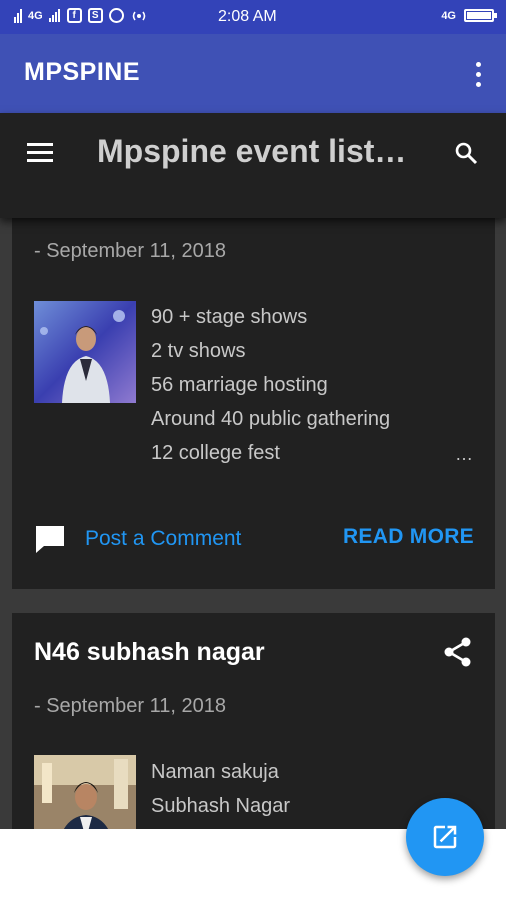 This screenshot has width=506, height=900. I want to click on battery-icon, so click(480, 15).